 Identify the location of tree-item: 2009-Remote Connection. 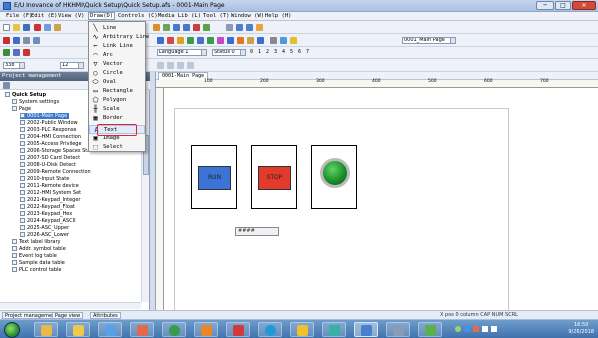
(55, 172).